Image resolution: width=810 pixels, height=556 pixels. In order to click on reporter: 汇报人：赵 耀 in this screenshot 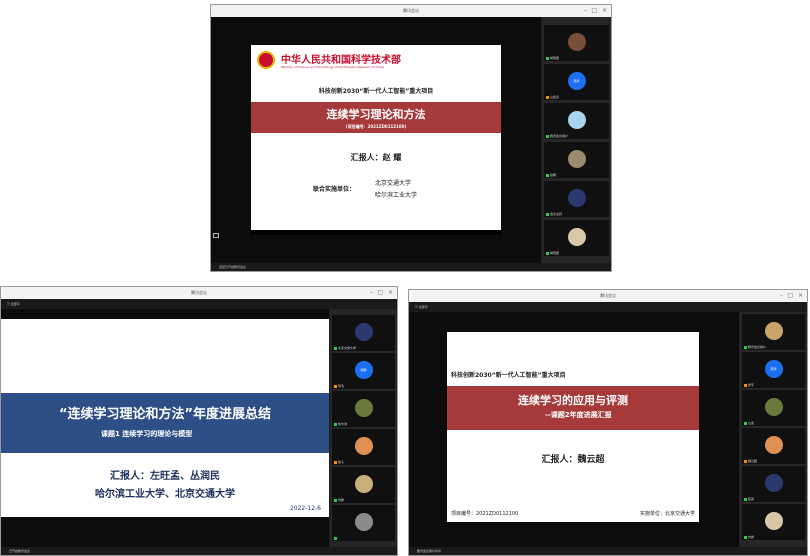, I will do `click(376, 157)`.